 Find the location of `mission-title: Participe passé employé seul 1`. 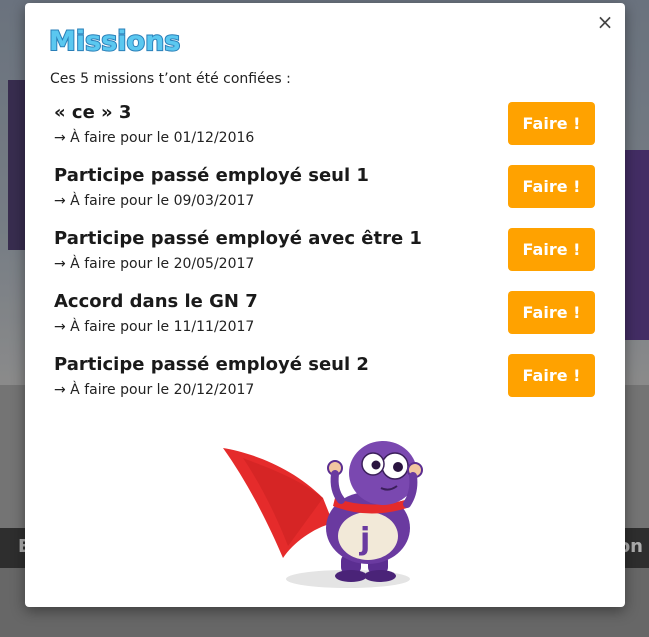

mission-title: Participe passé employé seul 1 is located at coordinates (211, 175).